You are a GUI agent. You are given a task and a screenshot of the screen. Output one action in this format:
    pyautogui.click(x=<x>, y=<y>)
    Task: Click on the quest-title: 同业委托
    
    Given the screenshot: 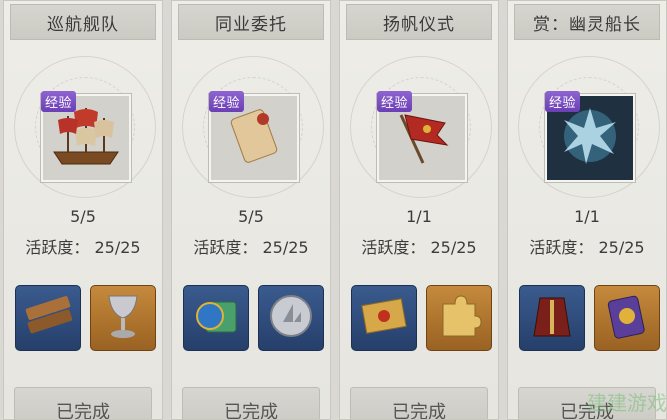 What is the action you would take?
    pyautogui.click(x=251, y=22)
    